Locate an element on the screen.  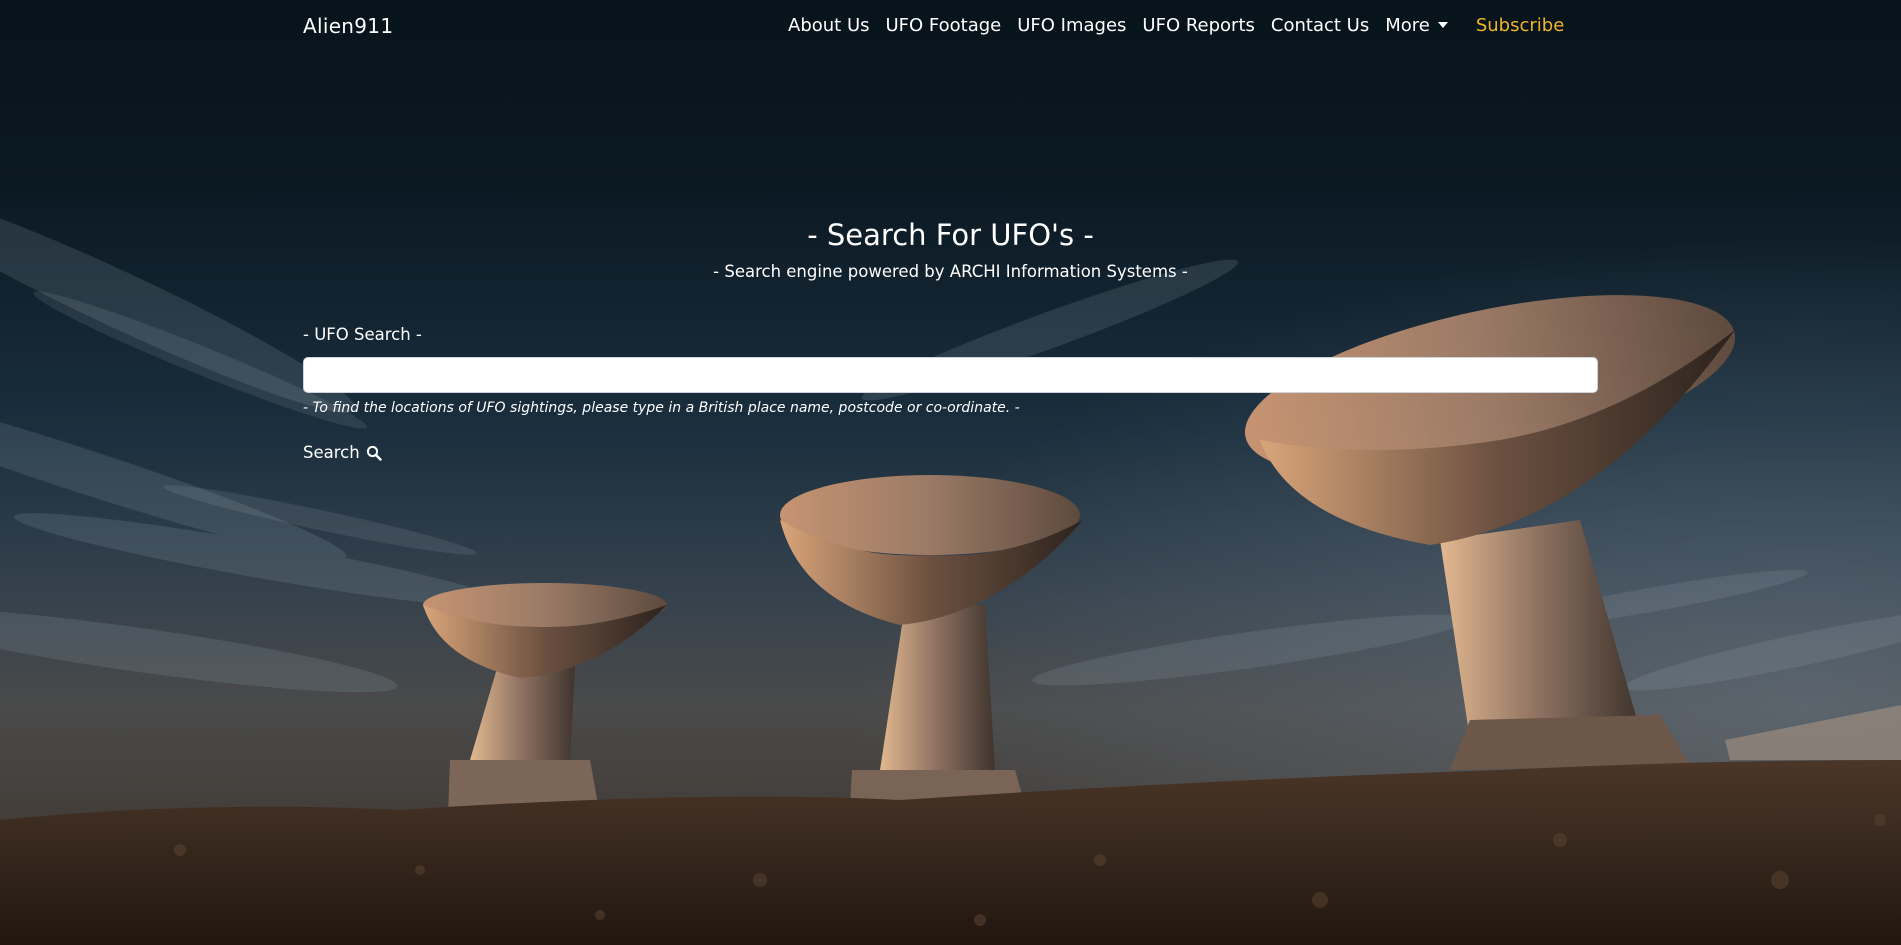
search-input is located at coordinates (950, 375).